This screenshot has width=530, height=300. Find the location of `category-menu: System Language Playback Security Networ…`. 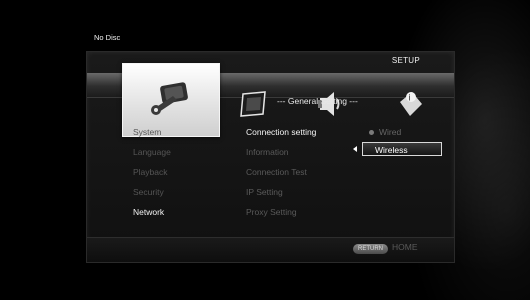

category-menu: System Language Playback Security Networ… is located at coordinates (152, 172).